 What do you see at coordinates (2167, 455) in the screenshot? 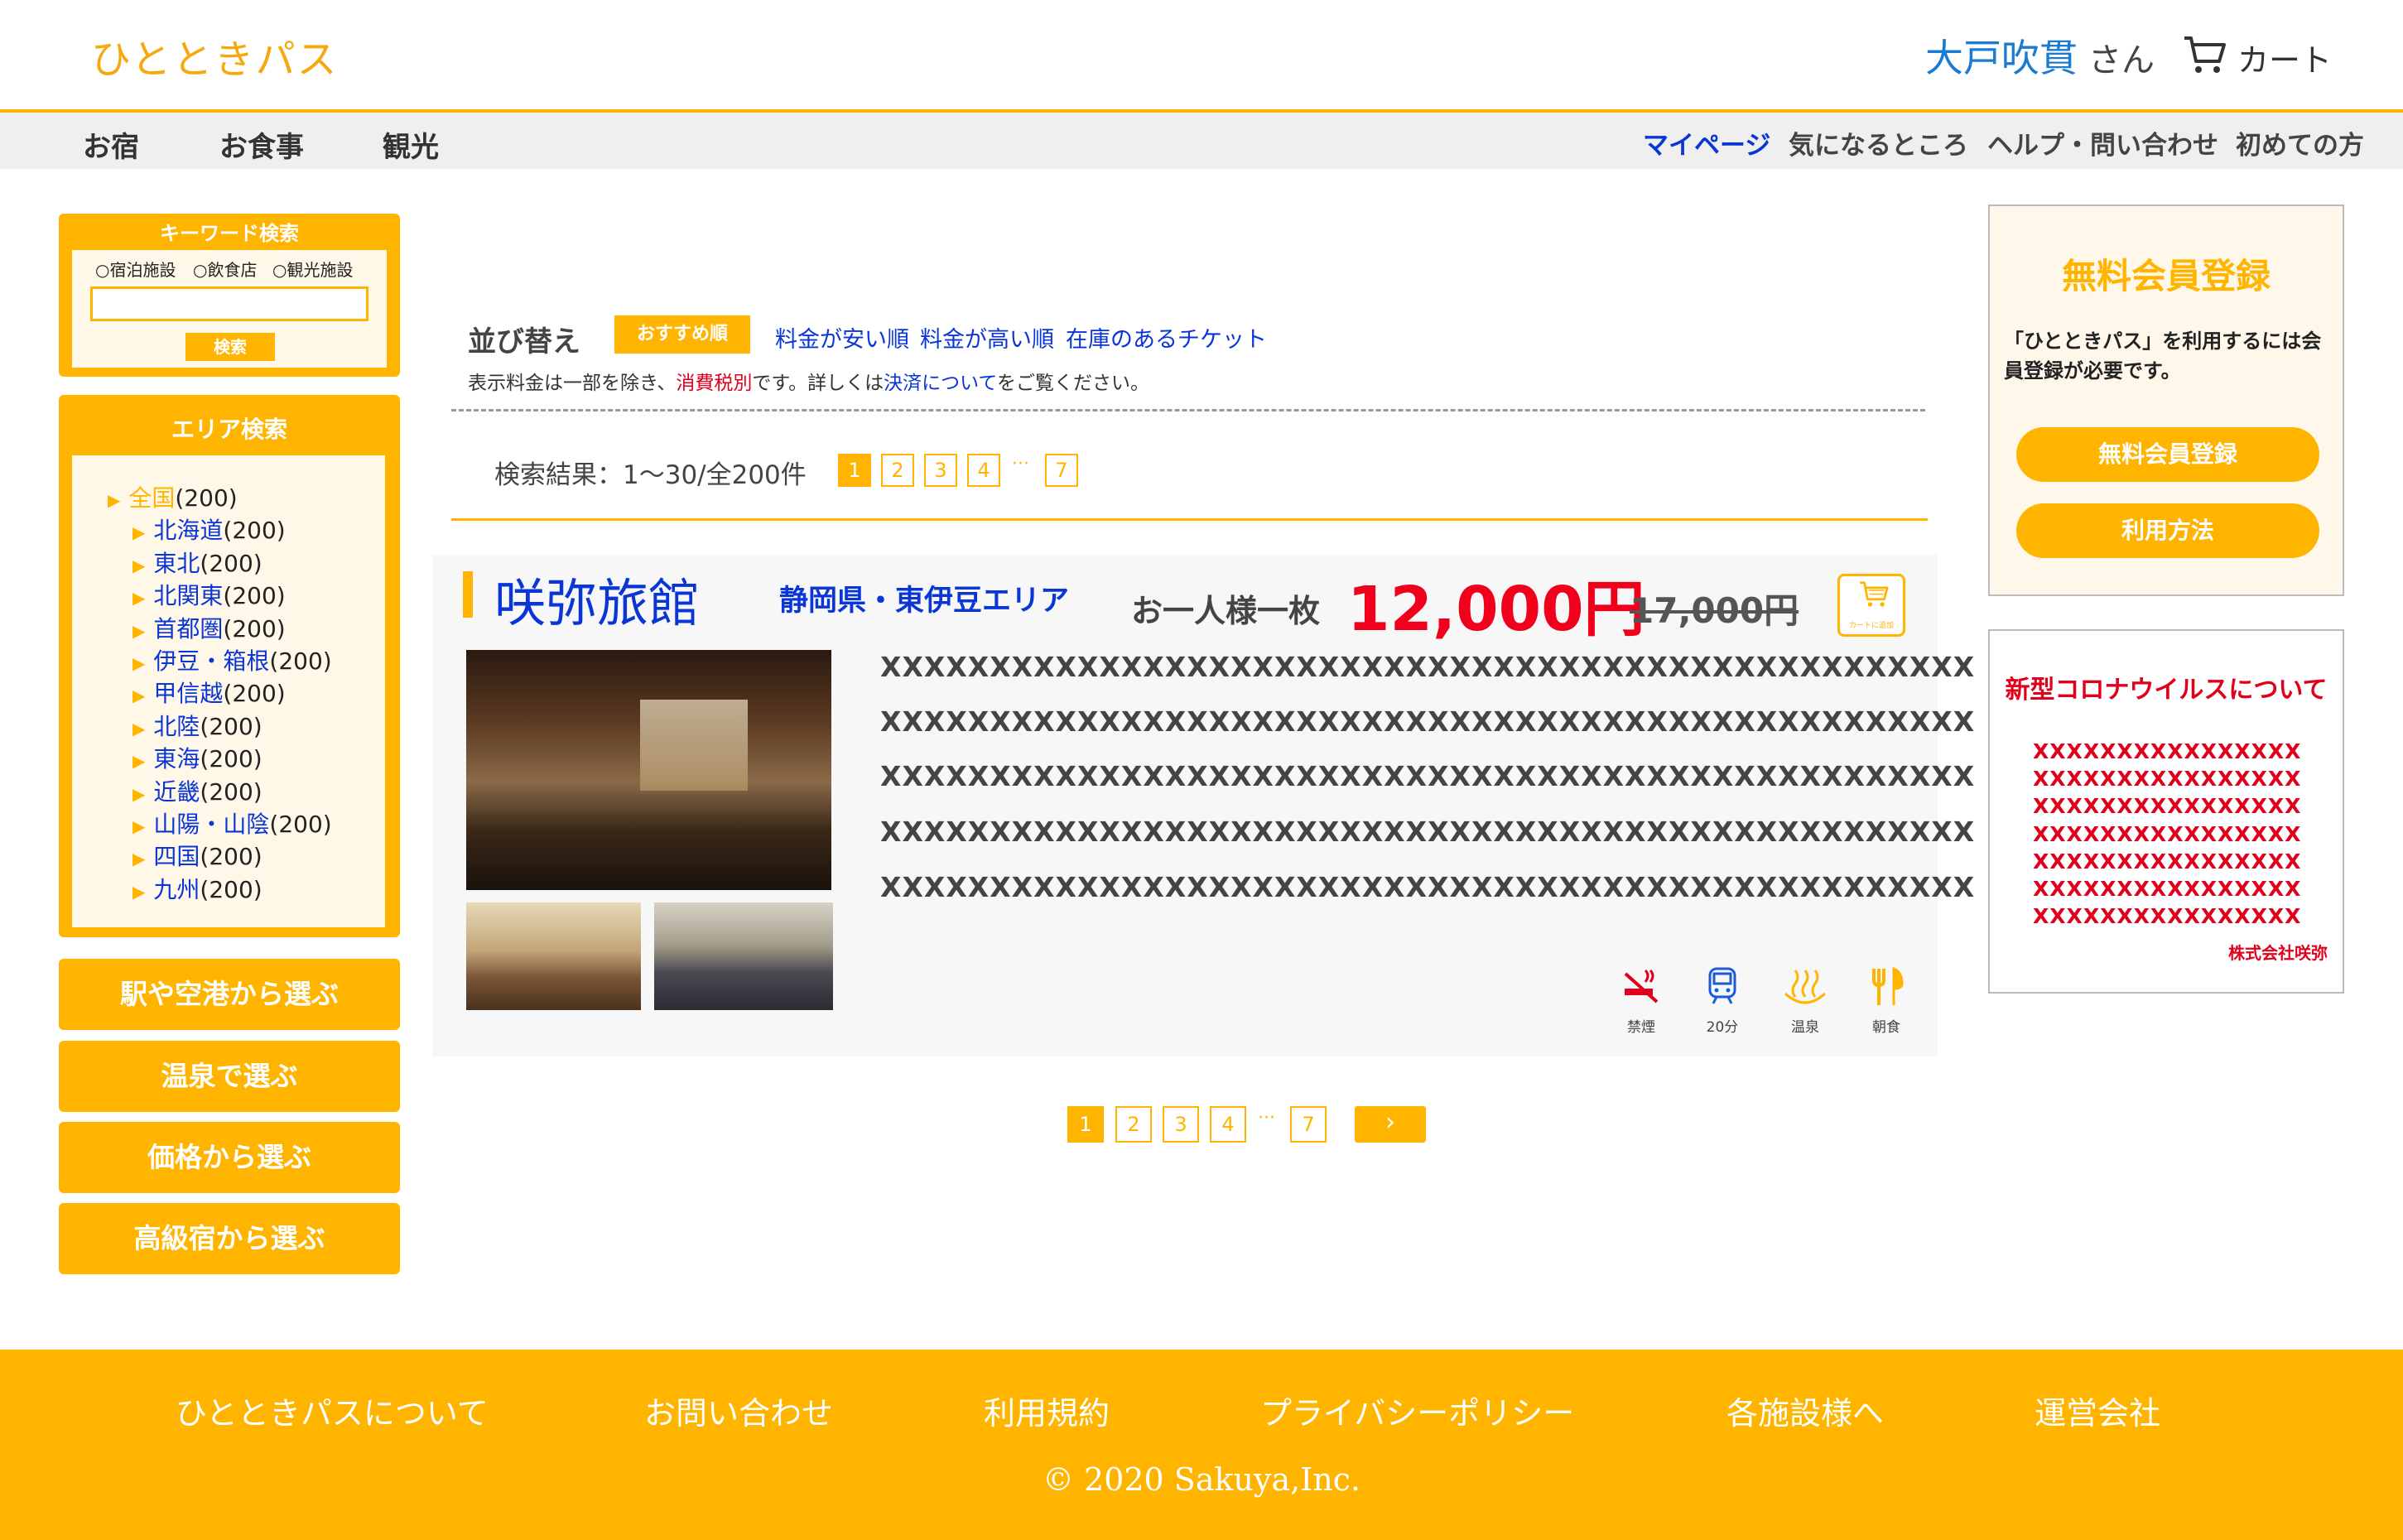
I see `free-register-button: 無料会員登録` at bounding box center [2167, 455].